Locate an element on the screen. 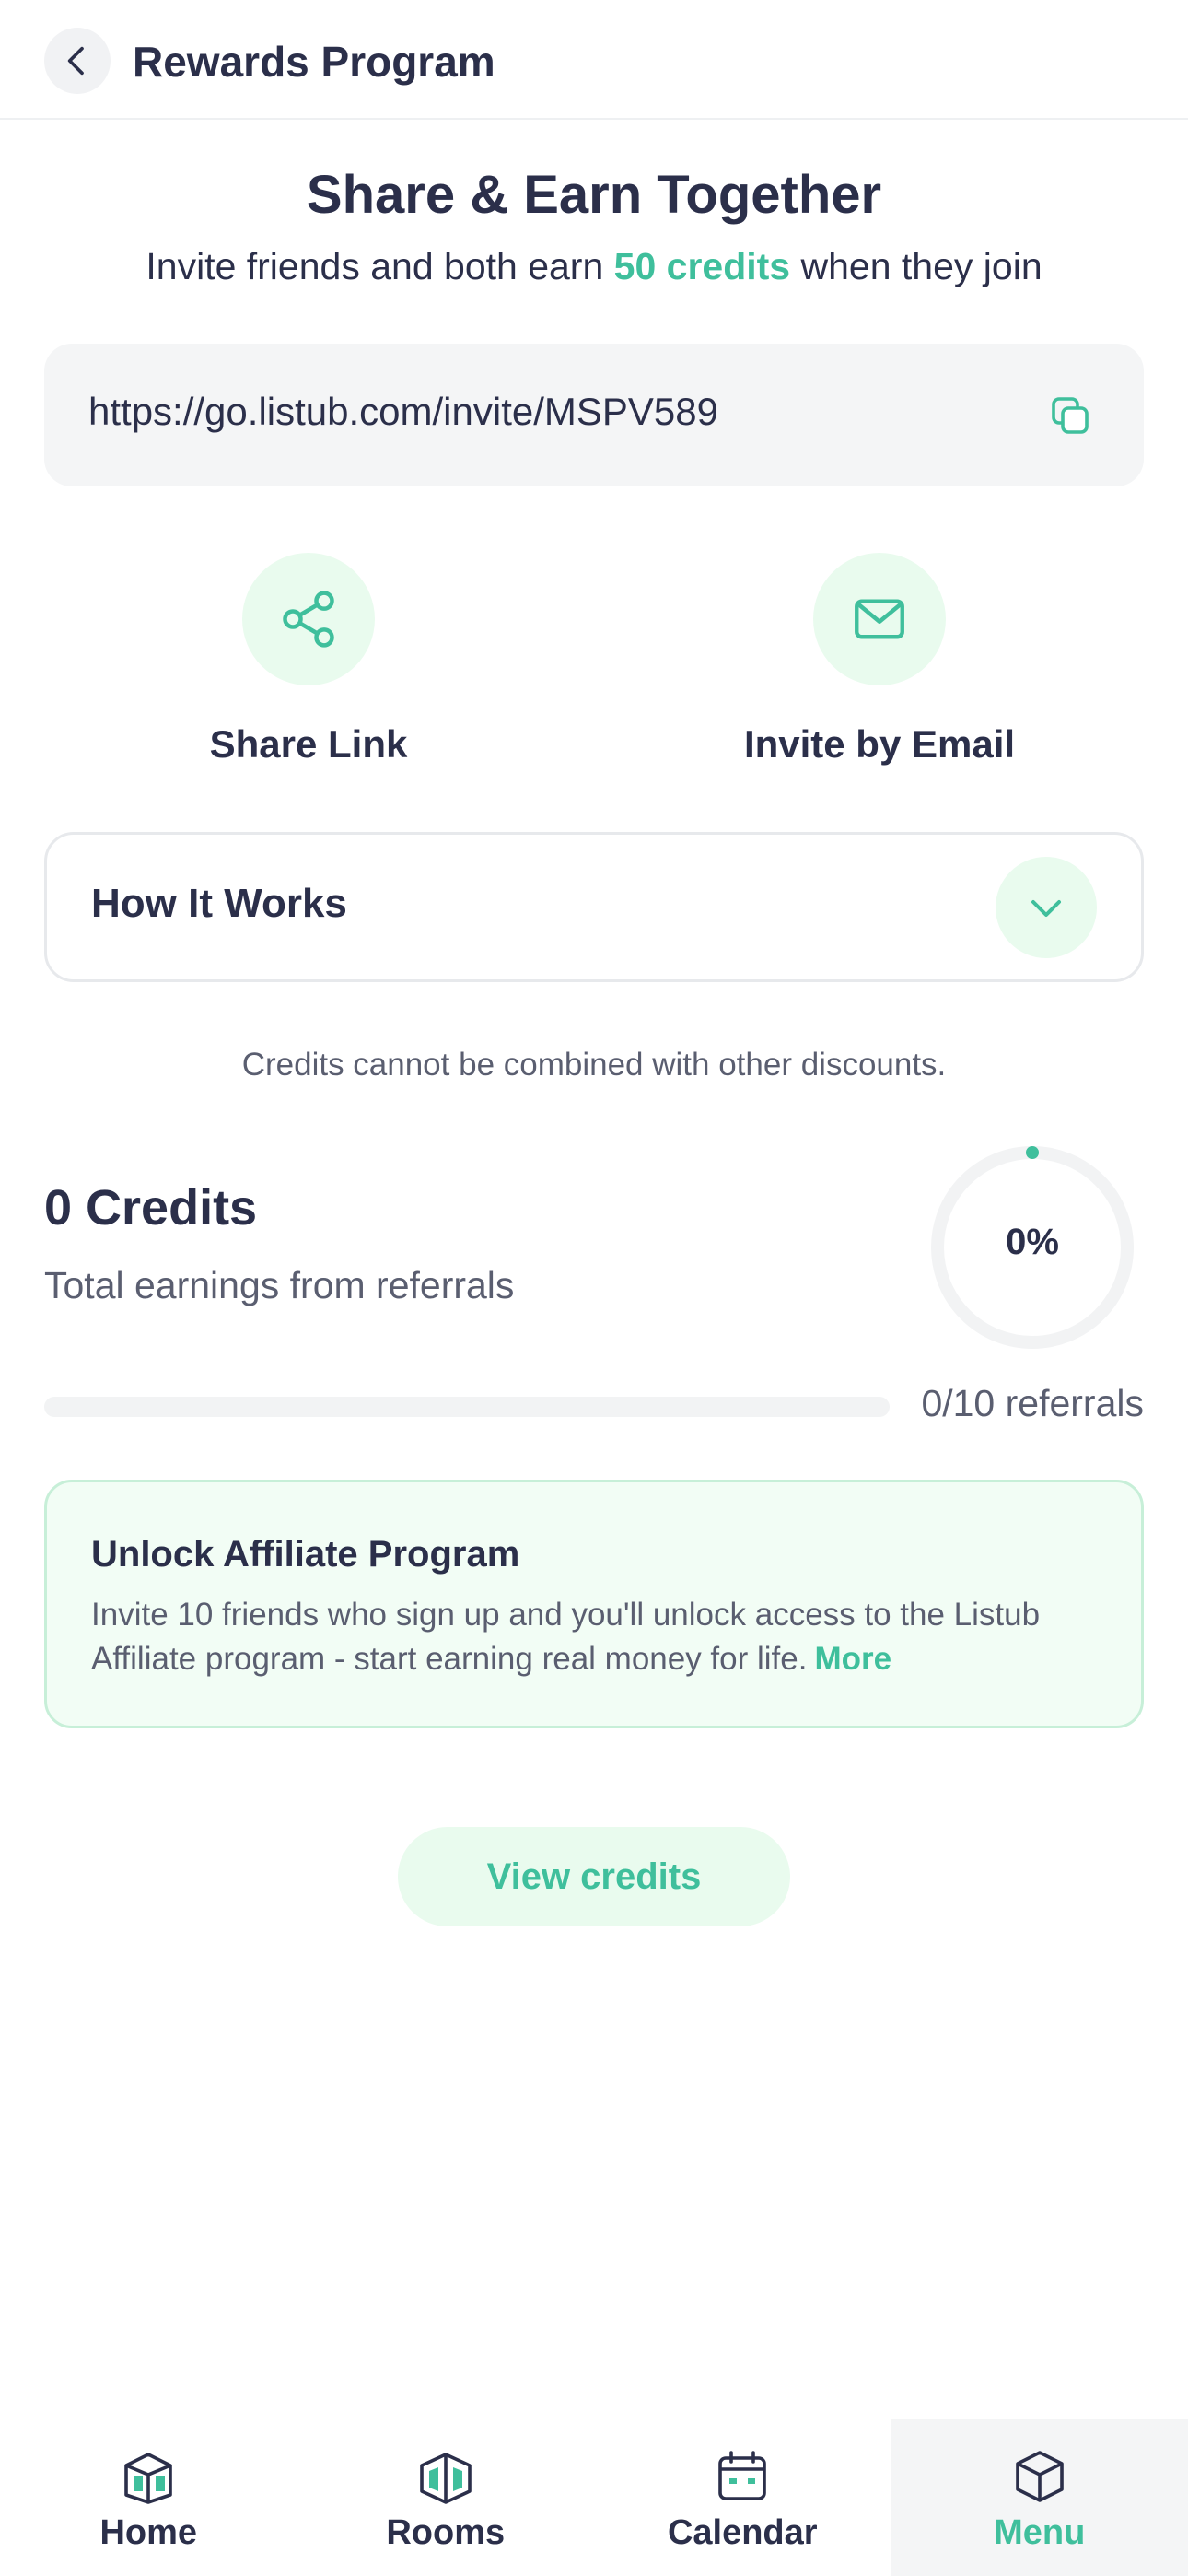 The image size is (1188, 2576). nav-rooms: Rooms is located at coordinates (446, 2497).